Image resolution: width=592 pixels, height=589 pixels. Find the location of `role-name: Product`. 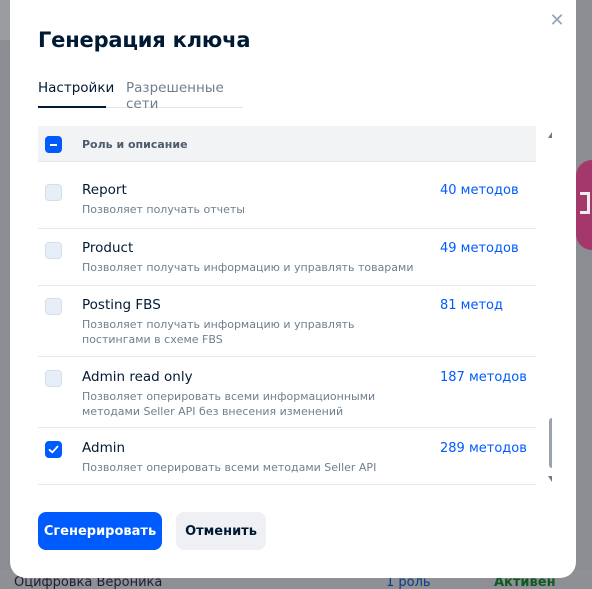

role-name: Product is located at coordinates (108, 248).